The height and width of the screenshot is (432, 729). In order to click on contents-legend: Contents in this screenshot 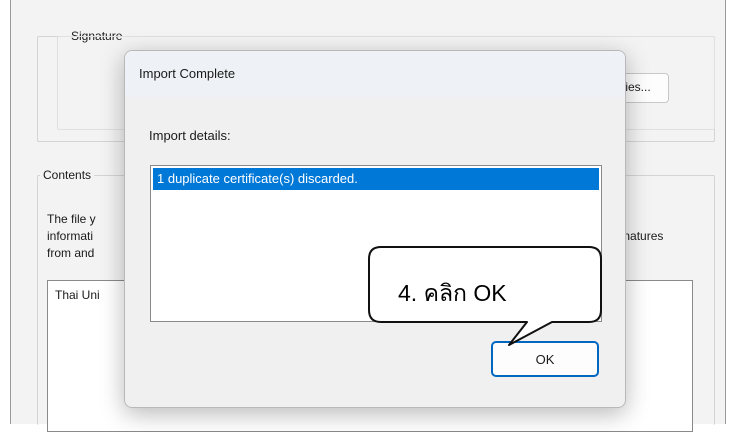, I will do `click(67, 175)`.